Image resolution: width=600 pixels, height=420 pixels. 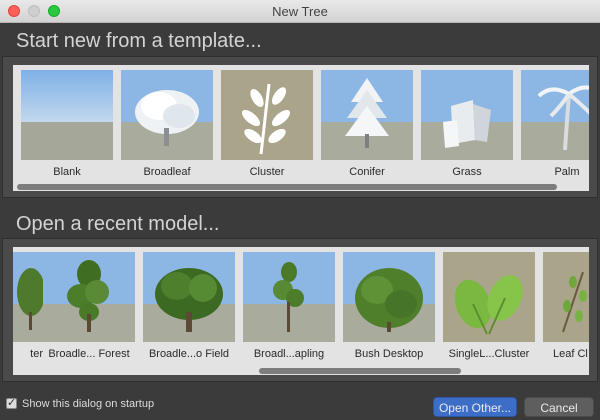 What do you see at coordinates (567, 172) in the screenshot?
I see `template-label: Palm` at bounding box center [567, 172].